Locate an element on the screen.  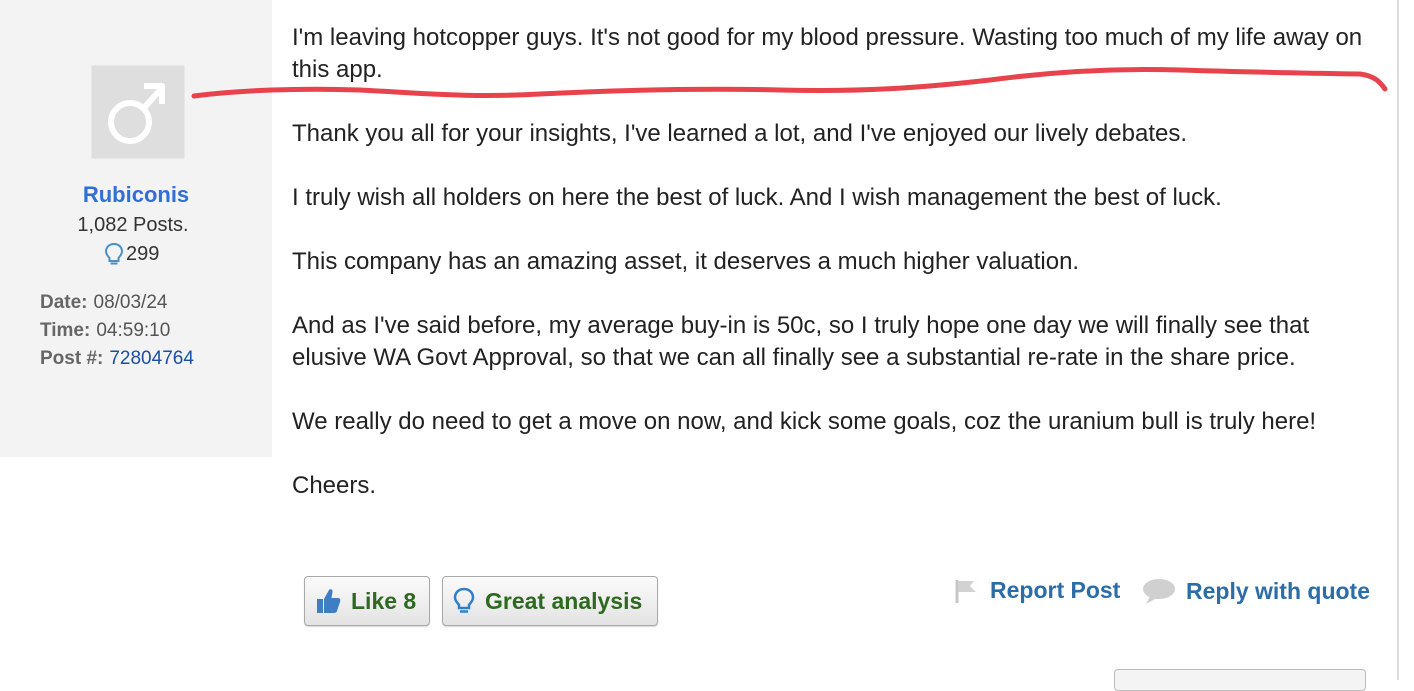
post-time: Time: 04:59:10 is located at coordinates (105, 331).